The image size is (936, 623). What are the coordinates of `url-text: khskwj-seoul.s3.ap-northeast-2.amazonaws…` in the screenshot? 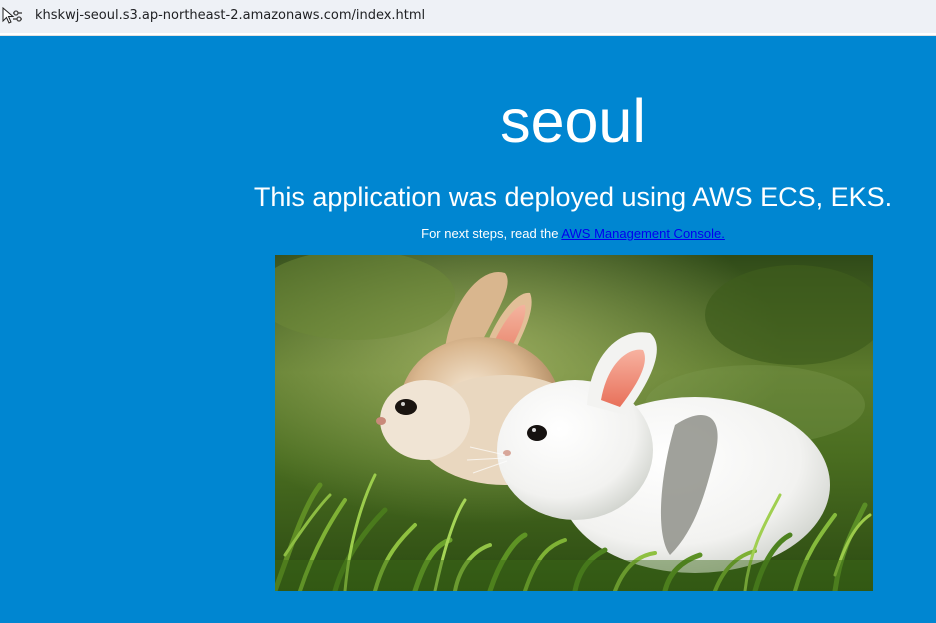 It's located at (230, 15).